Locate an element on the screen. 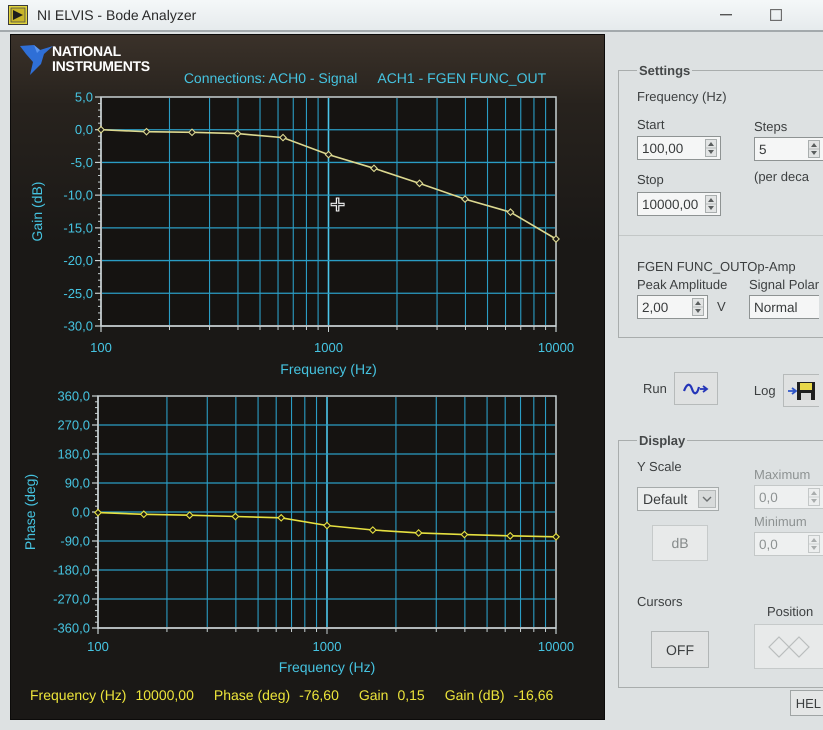 The width and height of the screenshot is (823, 730). floppy-disk-icon is located at coordinates (801, 390).